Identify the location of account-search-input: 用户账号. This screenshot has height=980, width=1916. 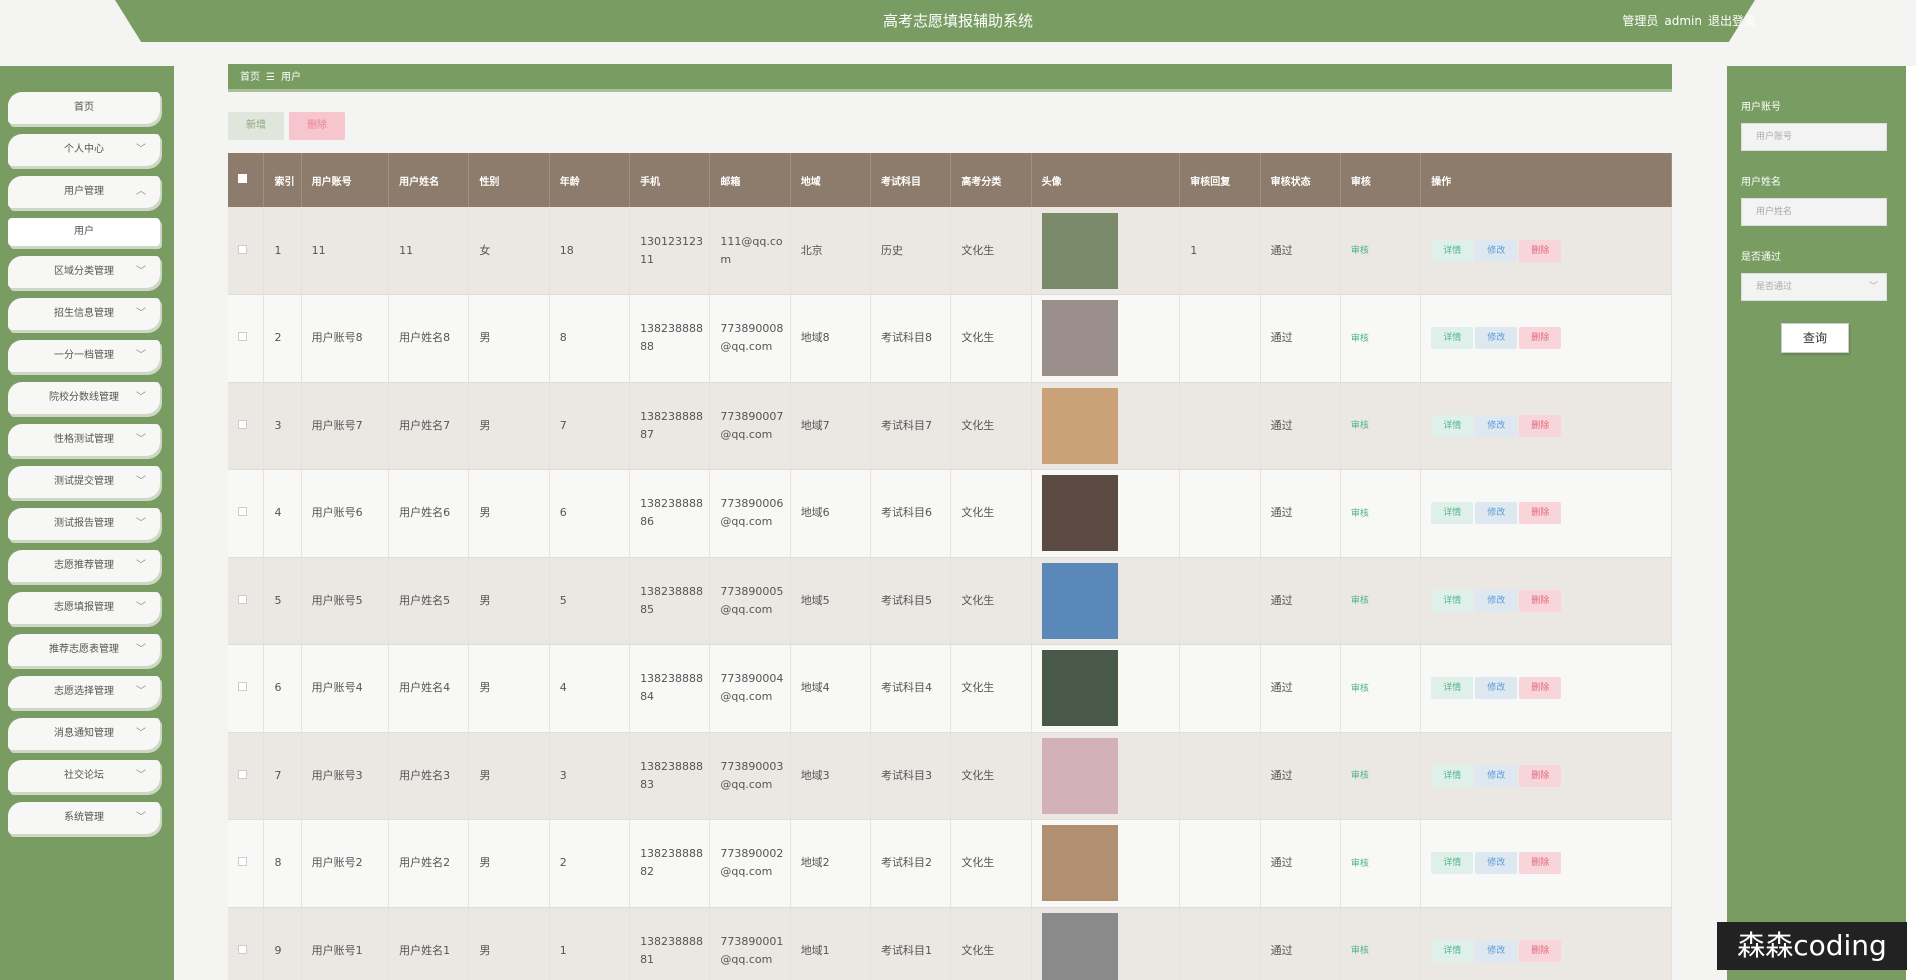
(1814, 137).